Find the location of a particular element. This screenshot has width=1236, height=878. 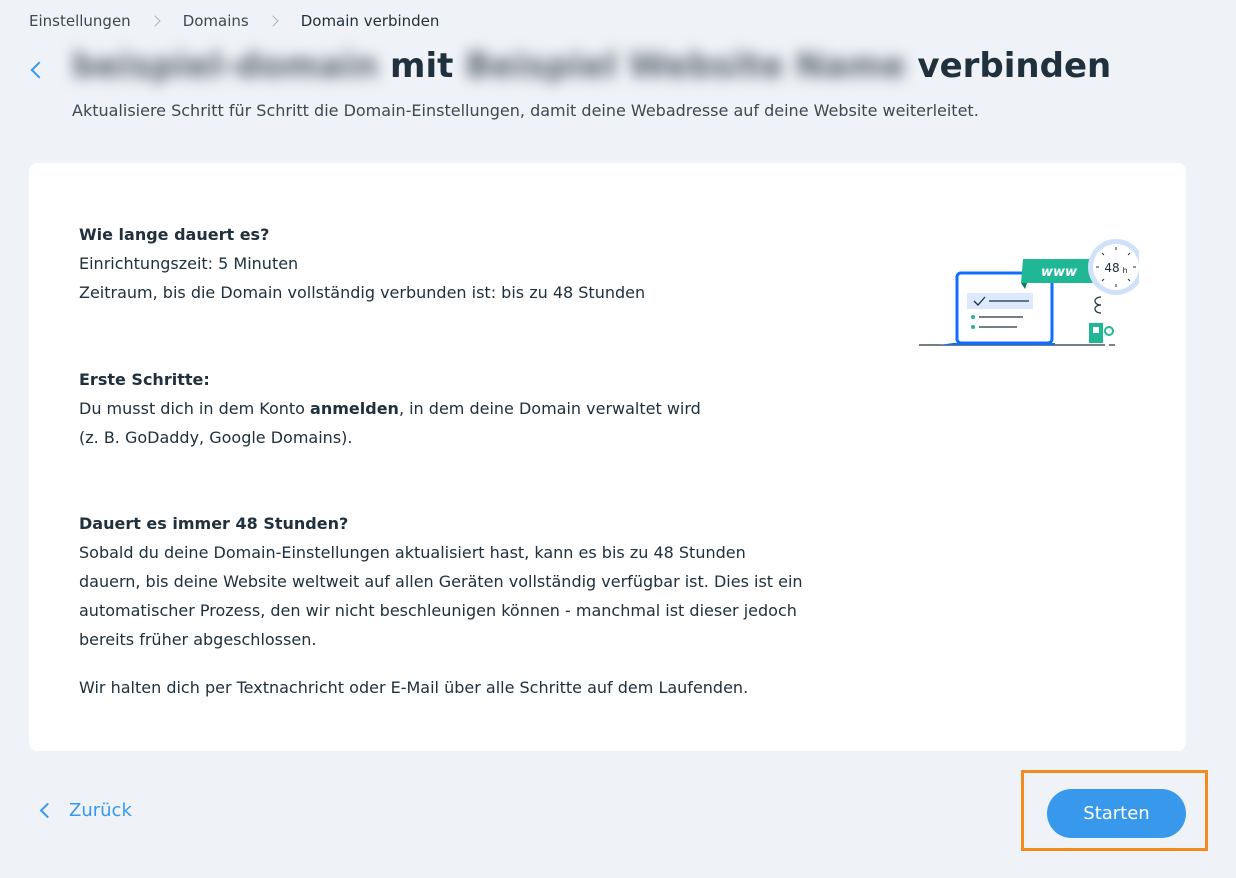

breadcrumb: Einstellungen Domains Domain verbinden is located at coordinates (234, 21).